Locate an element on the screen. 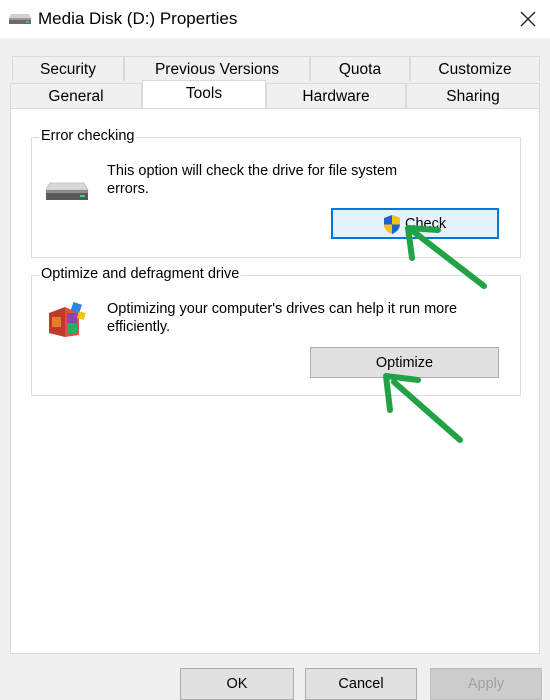 This screenshot has height=700, width=550. optimize-button: Optimize is located at coordinates (404, 362).